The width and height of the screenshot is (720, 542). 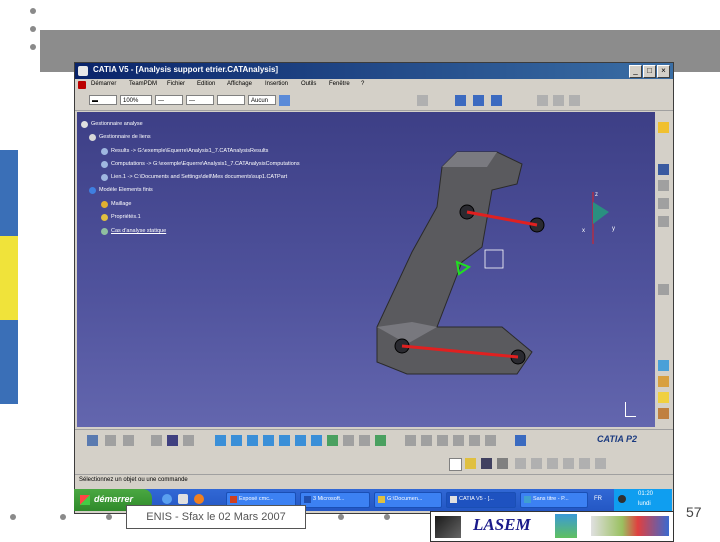 What do you see at coordinates (176, 84) in the screenshot?
I see `menu-fichier: Fichier` at bounding box center [176, 84].